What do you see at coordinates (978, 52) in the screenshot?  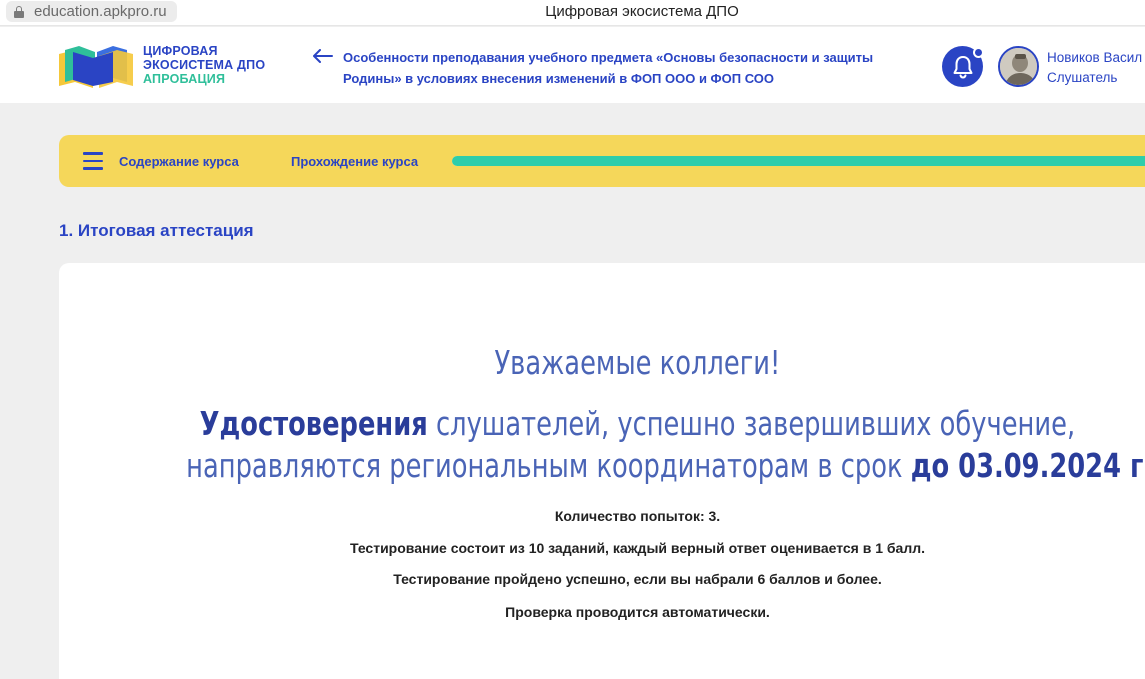 I see `notification-dot` at bounding box center [978, 52].